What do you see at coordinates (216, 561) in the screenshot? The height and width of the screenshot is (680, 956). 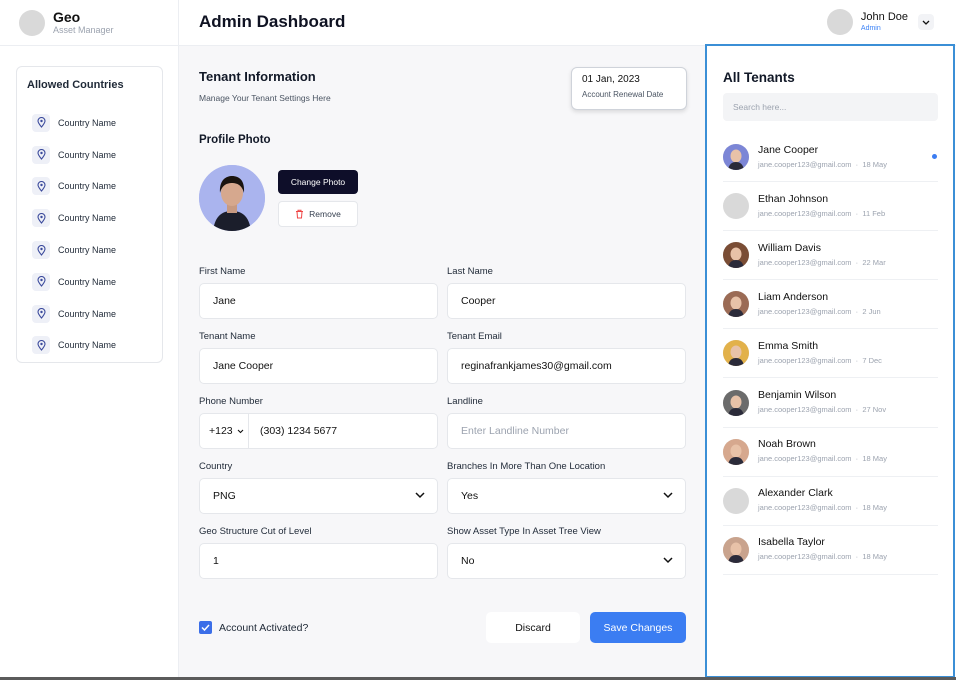 I see `geo-level-value: 1` at bounding box center [216, 561].